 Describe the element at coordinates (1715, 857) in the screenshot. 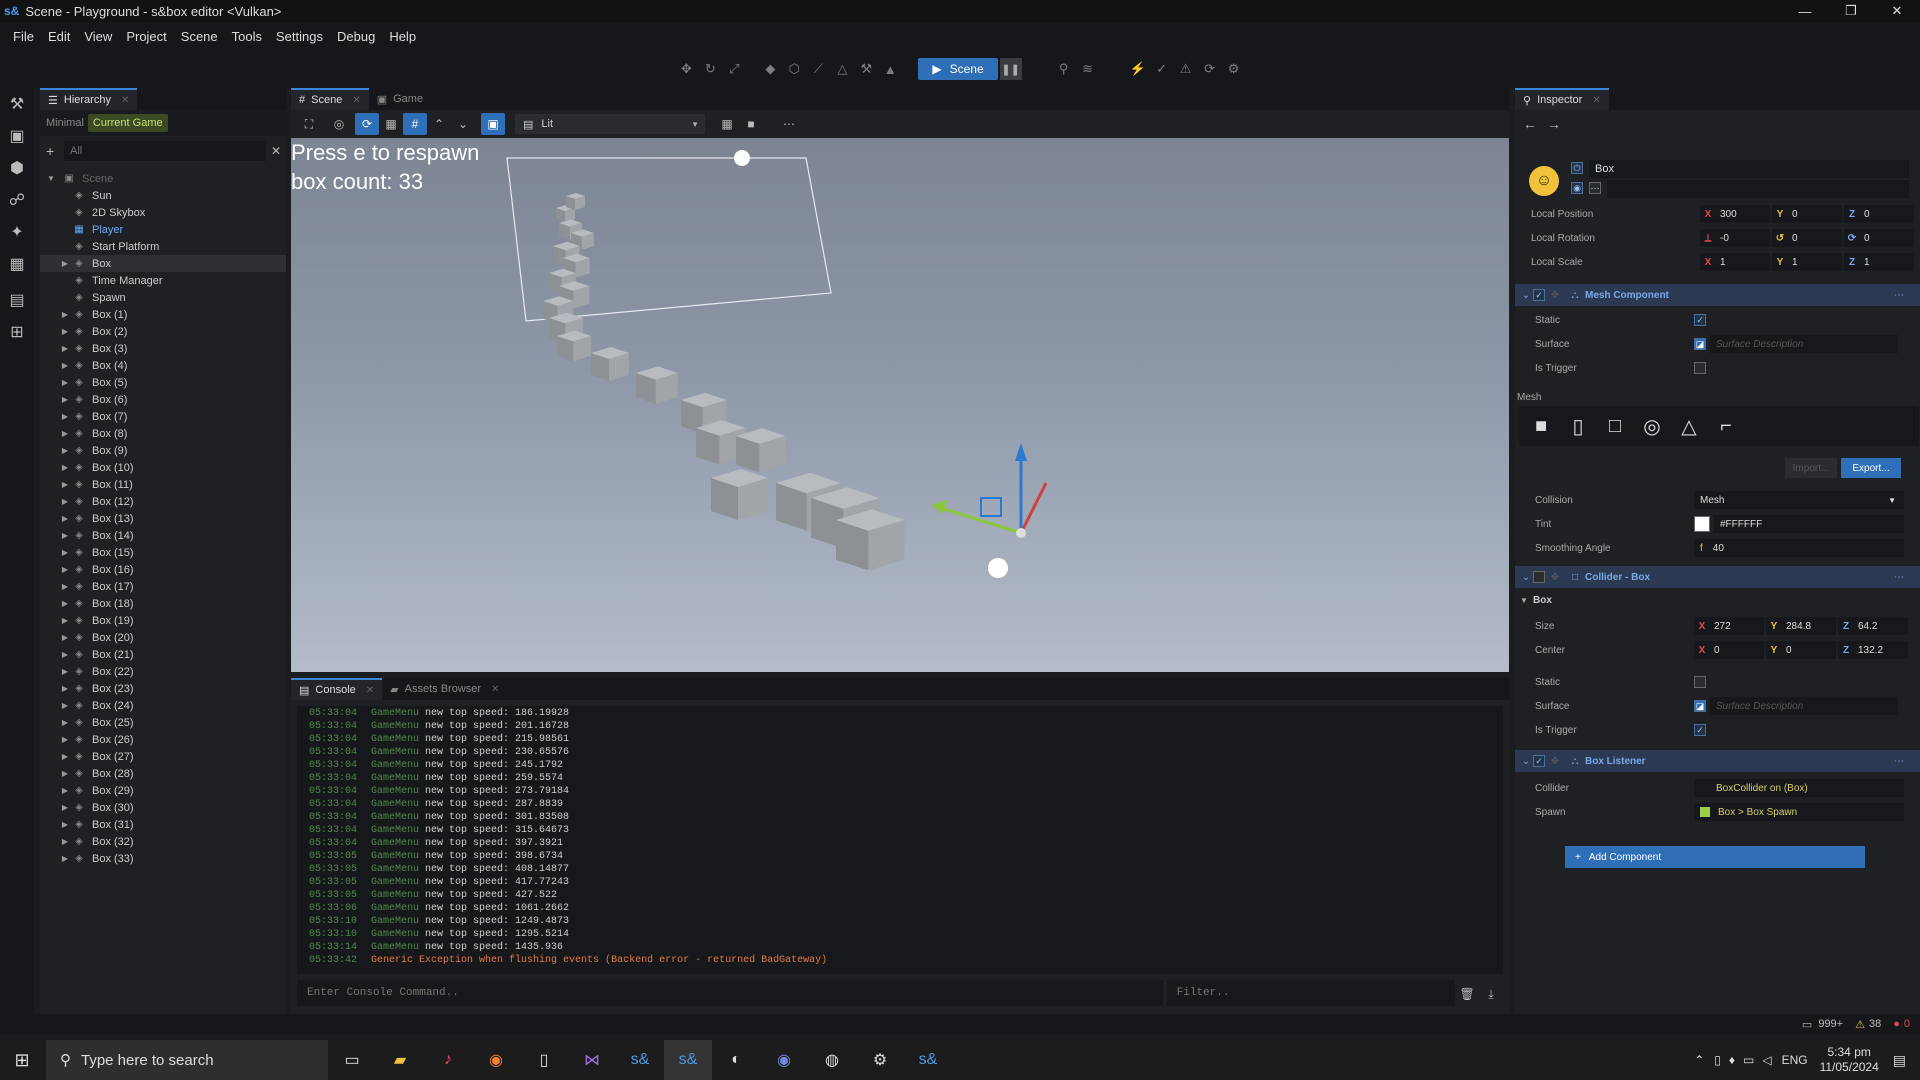

I see `add-component-button: + Add Component` at that location.